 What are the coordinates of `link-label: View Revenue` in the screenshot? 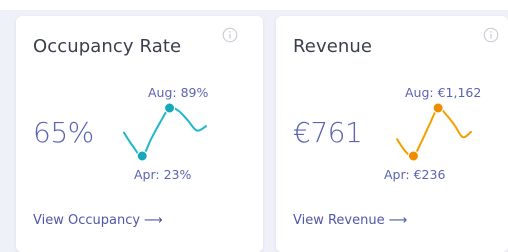 It's located at (339, 220).